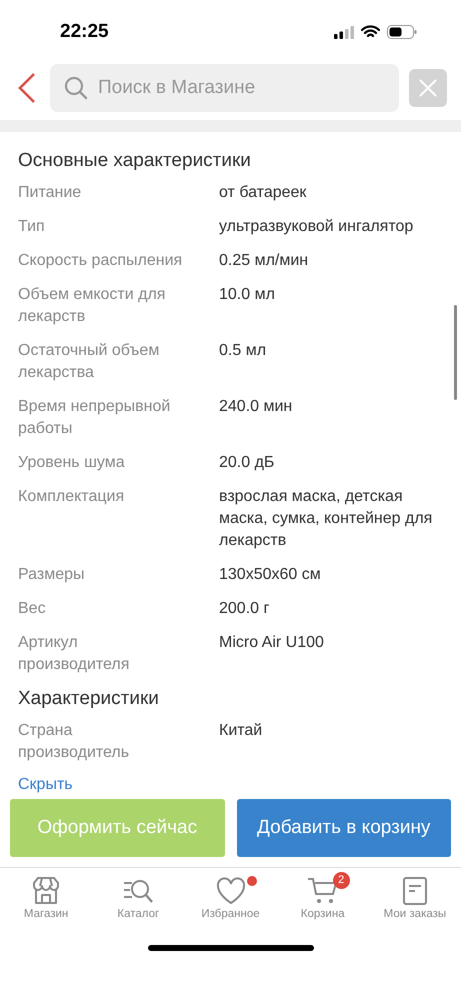 The height and width of the screenshot is (999, 461). Describe the element at coordinates (316, 227) in the screenshot. I see `spec-value: ультразвуковой ингалятор` at that location.